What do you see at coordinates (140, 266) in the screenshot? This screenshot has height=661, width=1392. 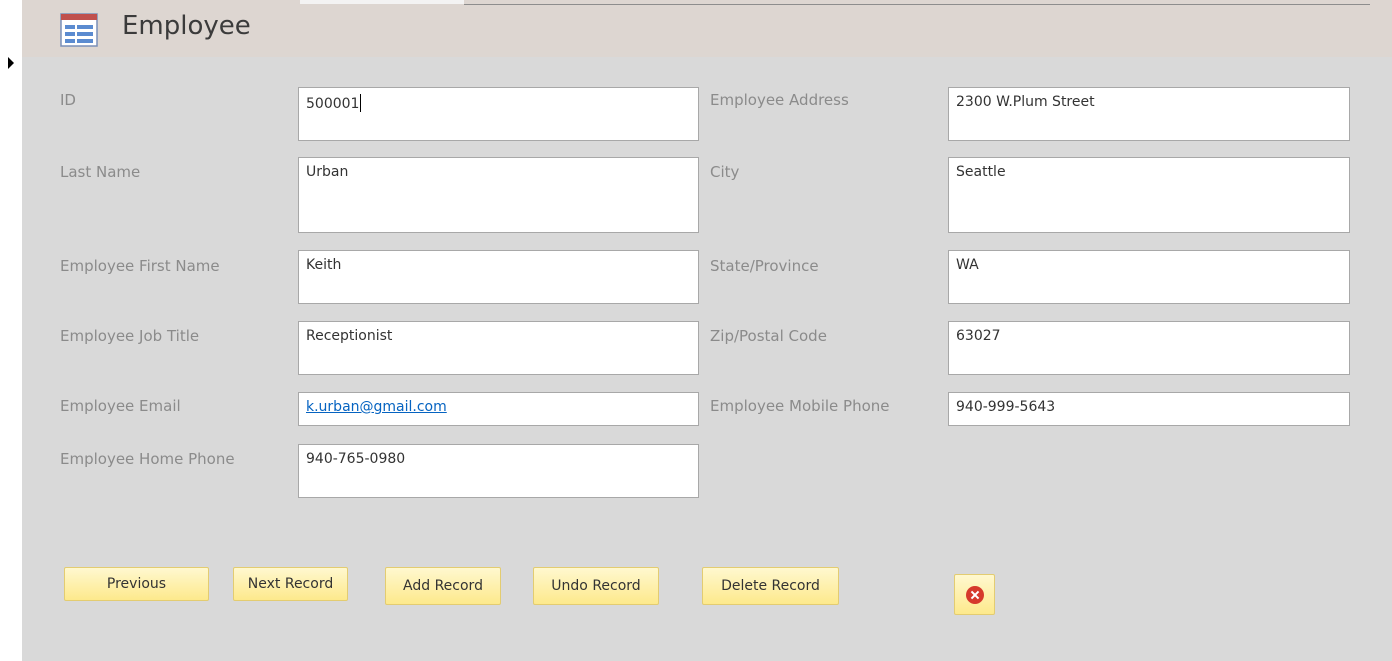 I see `first-name-label: Employee First Name` at bounding box center [140, 266].